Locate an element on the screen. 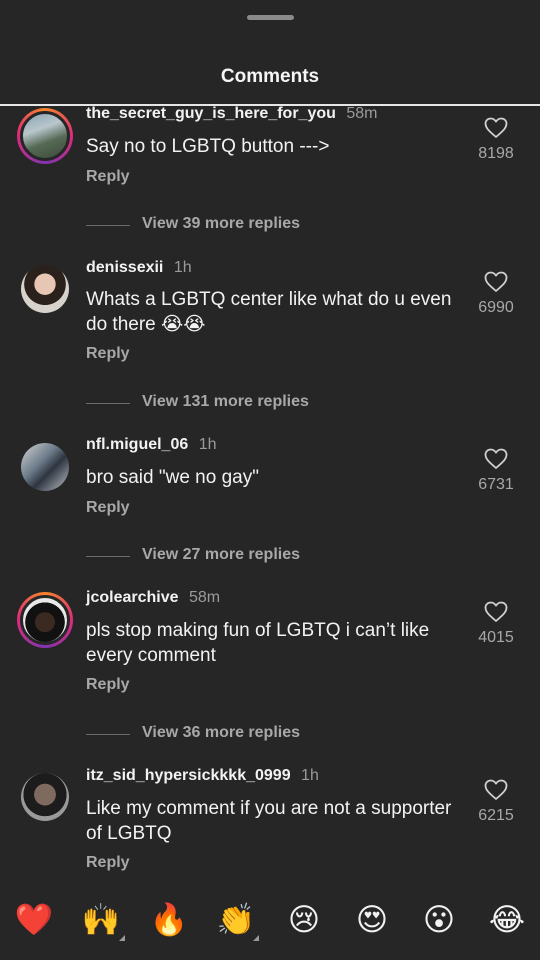 The image size is (540, 960). like-button: 4015 is located at coordinates (496, 624).